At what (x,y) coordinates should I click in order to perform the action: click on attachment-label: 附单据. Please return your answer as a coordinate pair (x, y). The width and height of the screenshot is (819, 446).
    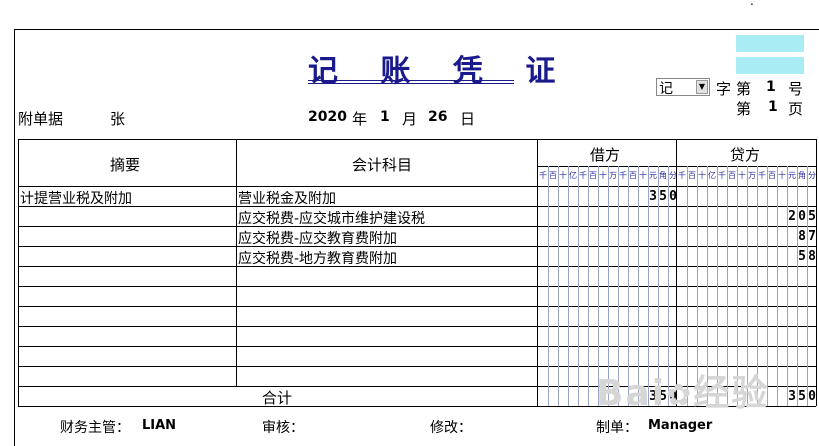
    Looking at the image, I should click on (41, 119).